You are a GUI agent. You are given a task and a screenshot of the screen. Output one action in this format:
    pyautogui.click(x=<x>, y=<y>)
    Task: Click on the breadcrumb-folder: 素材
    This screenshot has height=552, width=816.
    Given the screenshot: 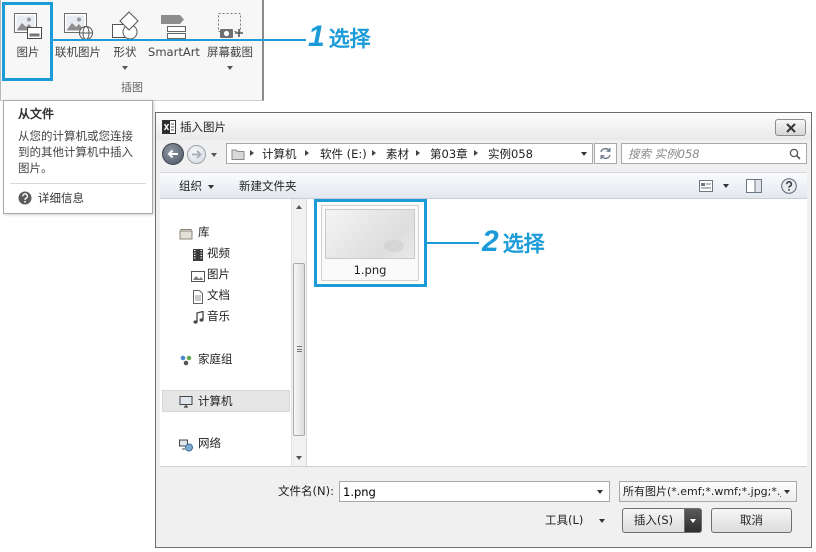 What is the action you would take?
    pyautogui.click(x=397, y=154)
    